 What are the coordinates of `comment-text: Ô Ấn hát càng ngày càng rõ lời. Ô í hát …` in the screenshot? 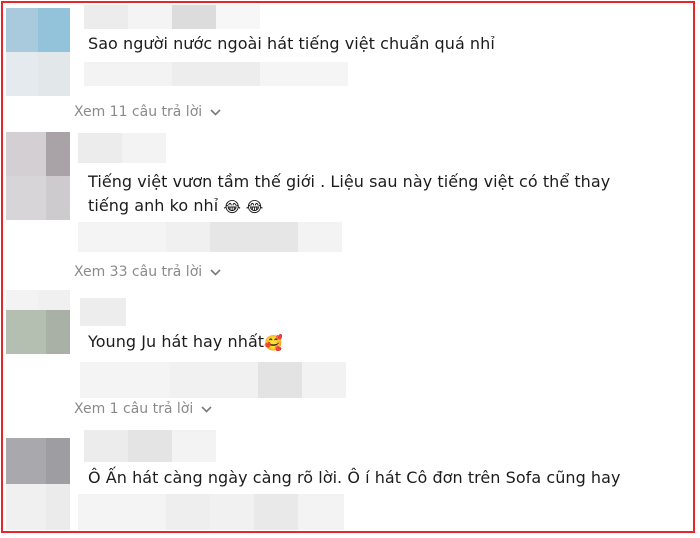 It's located at (354, 477).